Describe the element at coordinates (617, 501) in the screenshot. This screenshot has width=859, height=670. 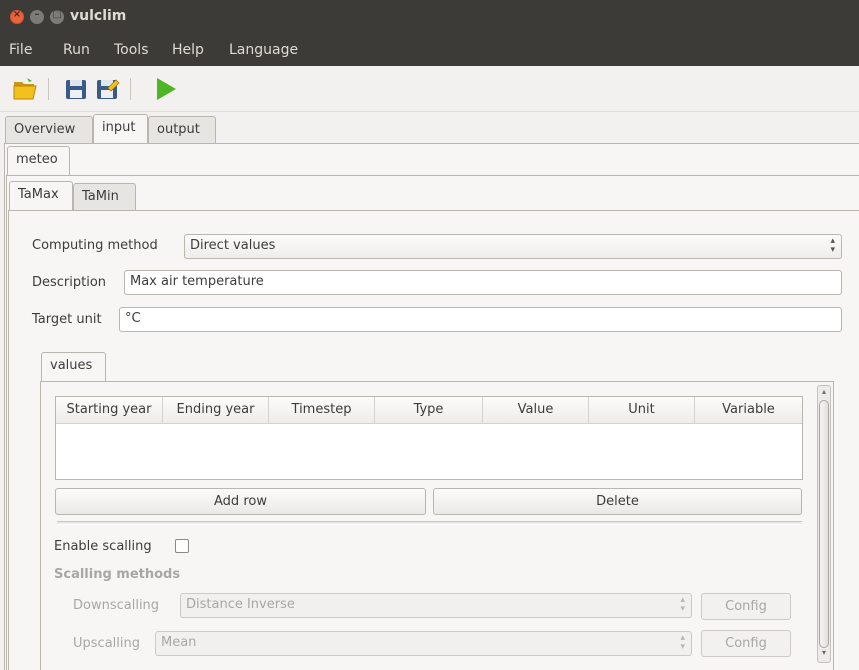
I see `delete-button: Delete` at that location.